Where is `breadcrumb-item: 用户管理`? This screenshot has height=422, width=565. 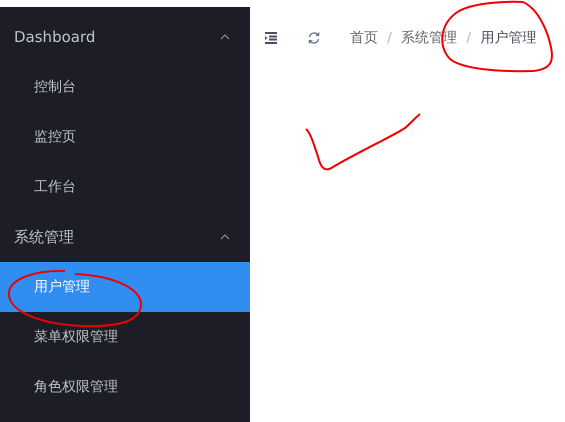 breadcrumb-item: 用户管理 is located at coordinates (508, 38).